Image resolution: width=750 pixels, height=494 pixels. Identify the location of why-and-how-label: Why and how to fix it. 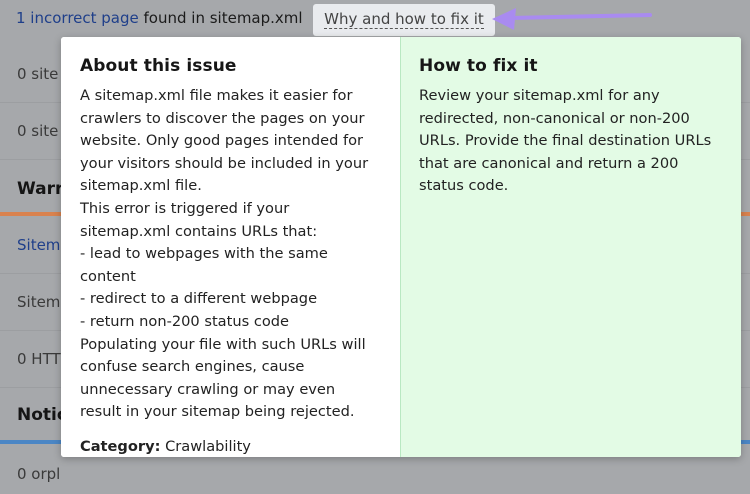
(404, 19).